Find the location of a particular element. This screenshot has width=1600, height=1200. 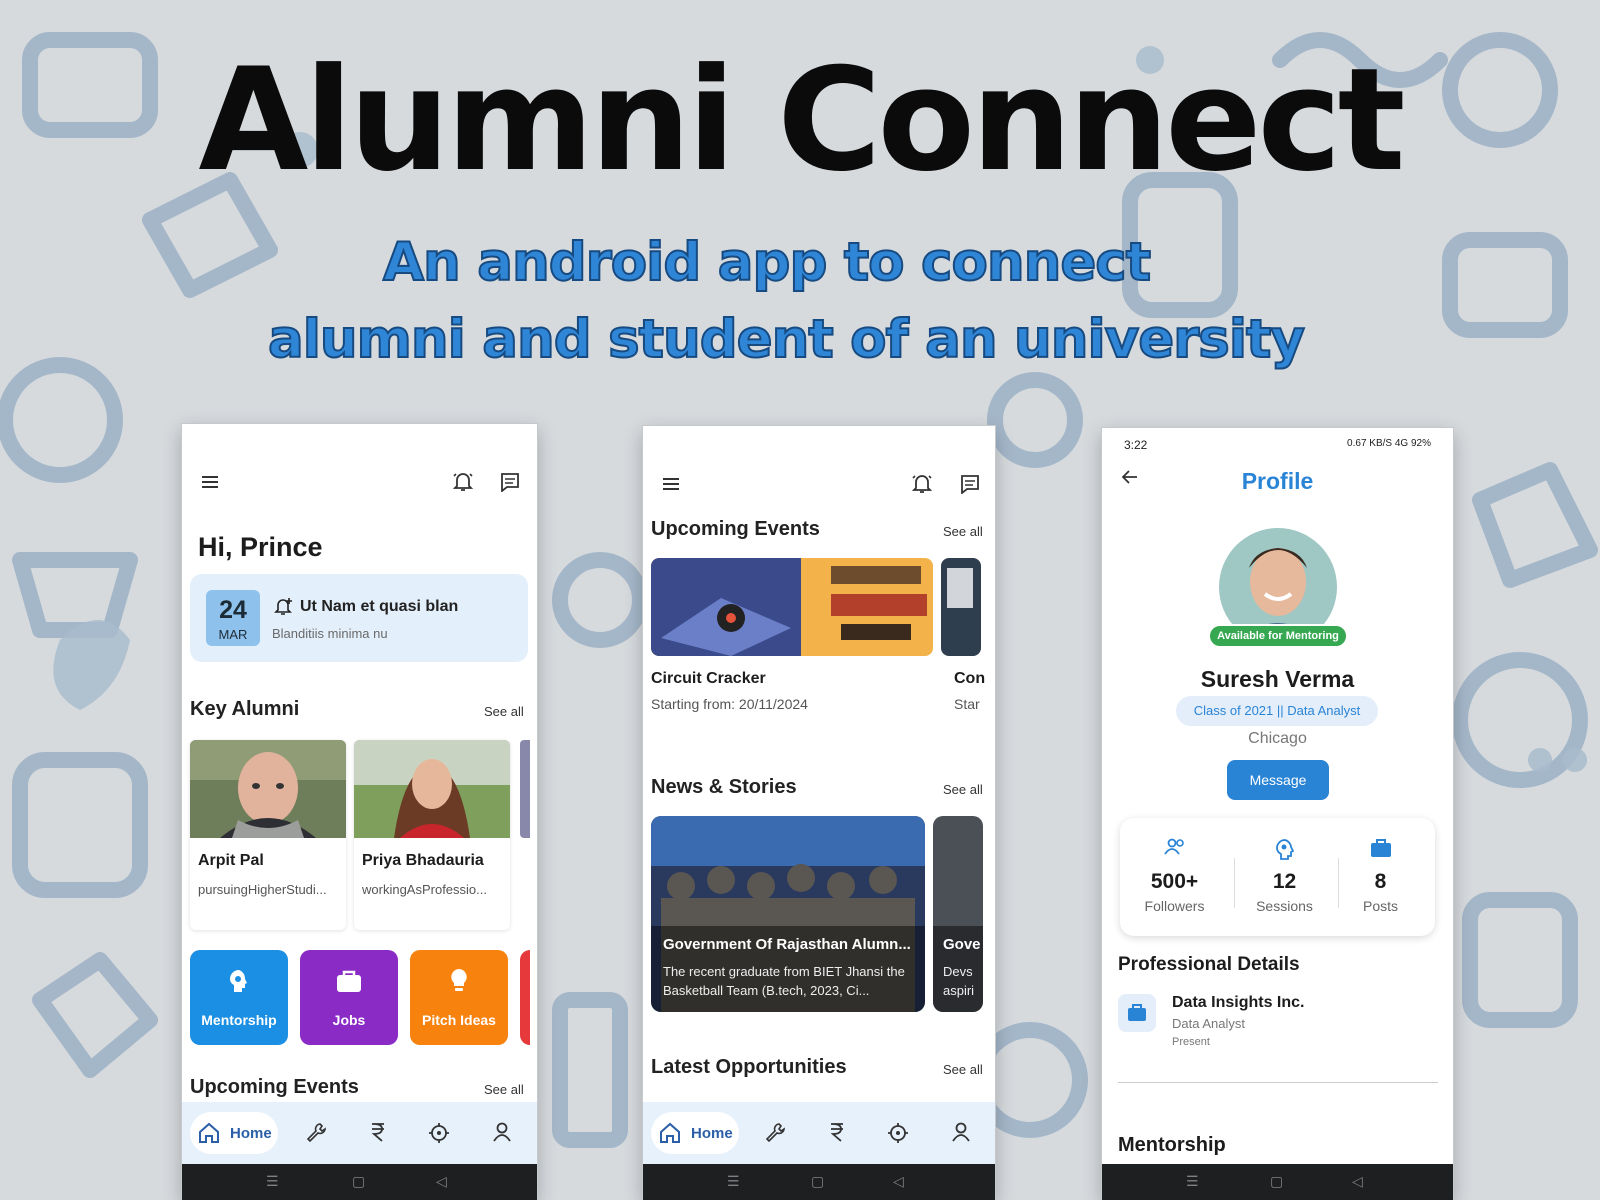

event-date-box: 24 MAR is located at coordinates (233, 618).